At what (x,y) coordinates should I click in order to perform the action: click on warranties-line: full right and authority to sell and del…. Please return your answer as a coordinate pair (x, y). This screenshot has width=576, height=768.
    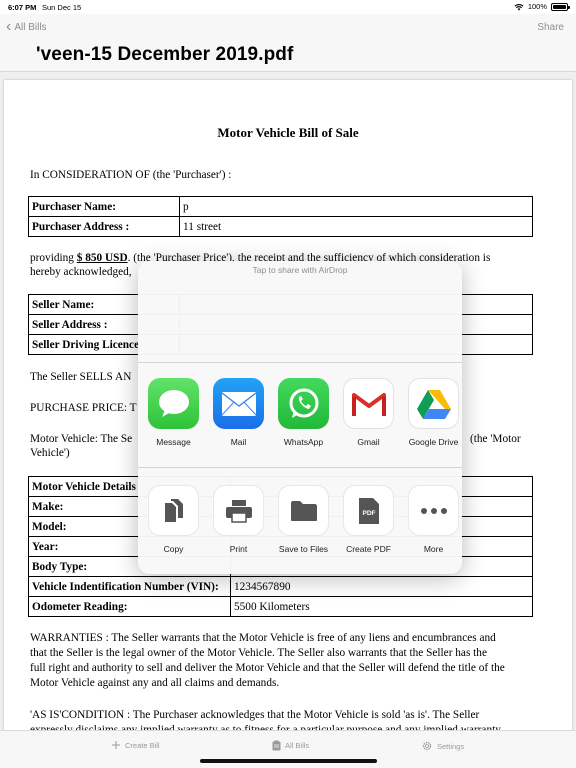
    Looking at the image, I should click on (267, 668).